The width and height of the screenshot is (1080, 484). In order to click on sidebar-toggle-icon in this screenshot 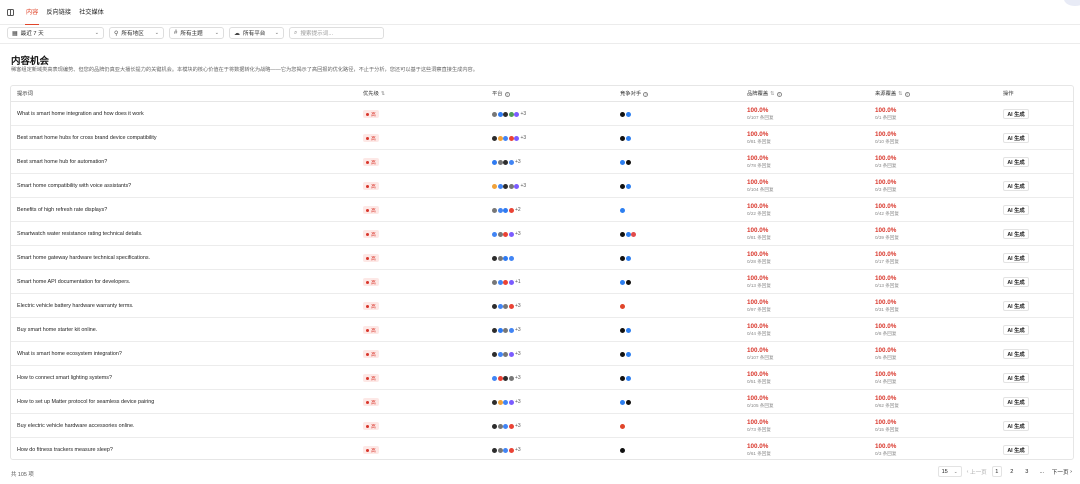, I will do `click(10, 12)`.